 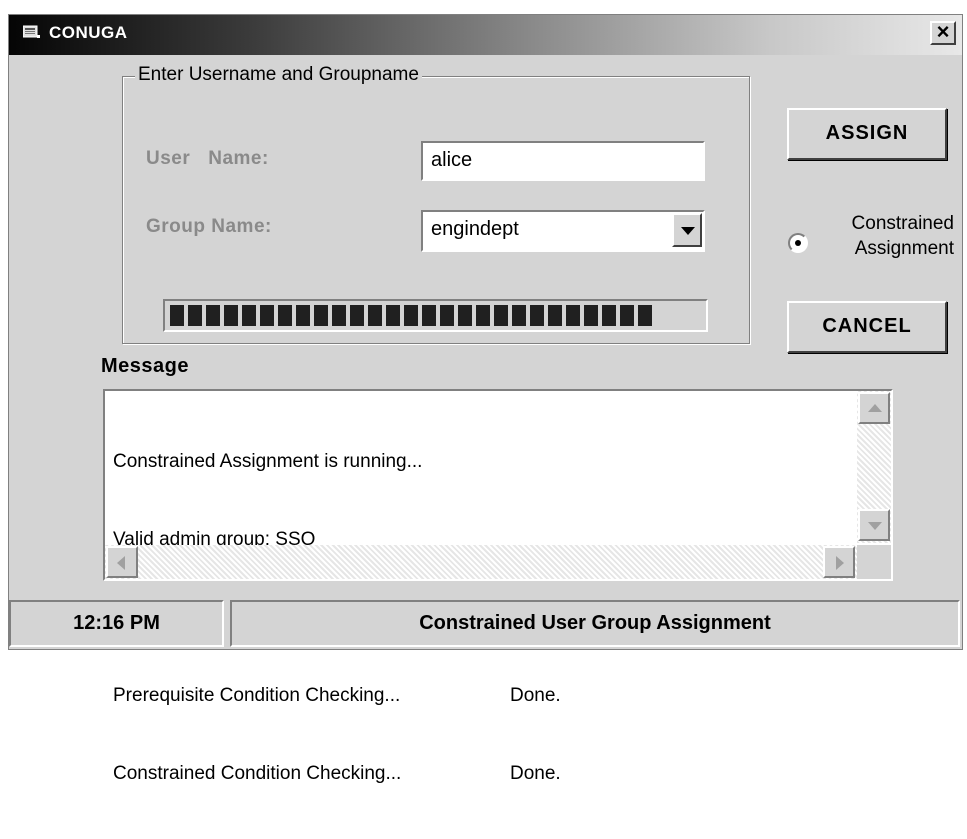 I want to click on radio-label-line1: Constrained, so click(x=902, y=223).